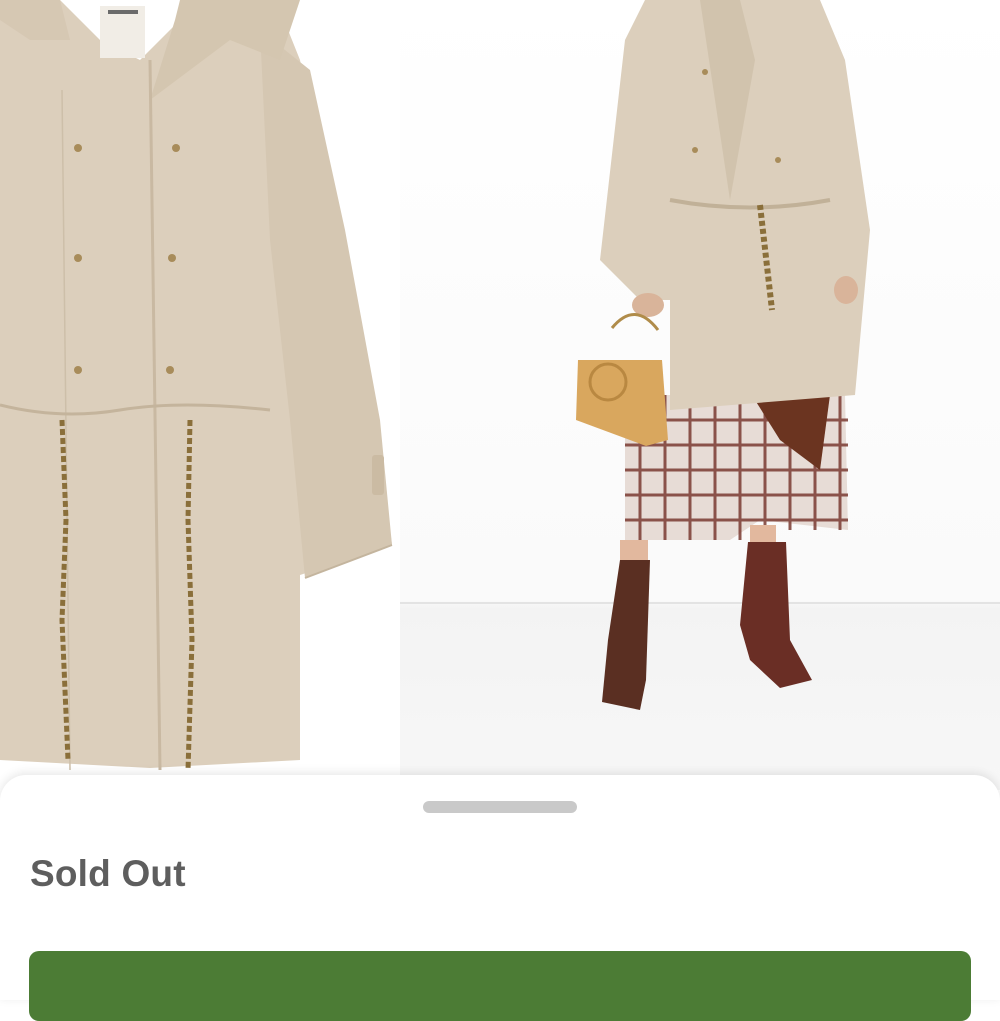 The width and height of the screenshot is (1000, 1021). Describe the element at coordinates (108, 873) in the screenshot. I see `sold-out-label: Sold Out` at that location.